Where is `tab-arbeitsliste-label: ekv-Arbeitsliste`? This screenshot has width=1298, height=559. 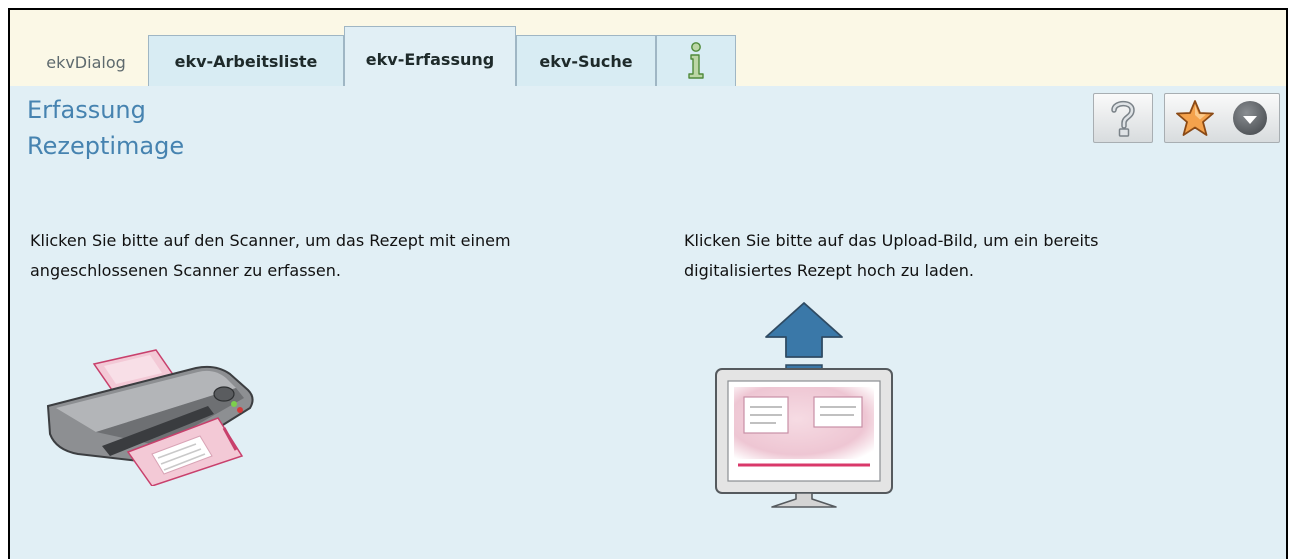 tab-arbeitsliste-label: ekv-Arbeitsliste is located at coordinates (246, 61).